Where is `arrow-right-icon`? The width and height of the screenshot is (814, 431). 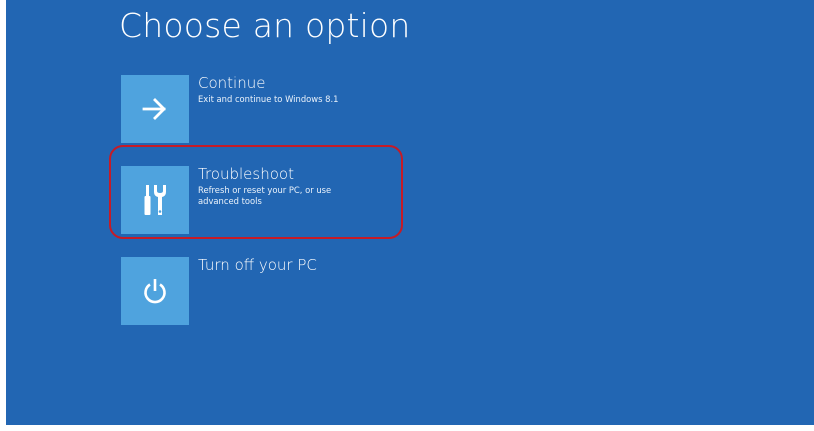
arrow-right-icon is located at coordinates (154, 109).